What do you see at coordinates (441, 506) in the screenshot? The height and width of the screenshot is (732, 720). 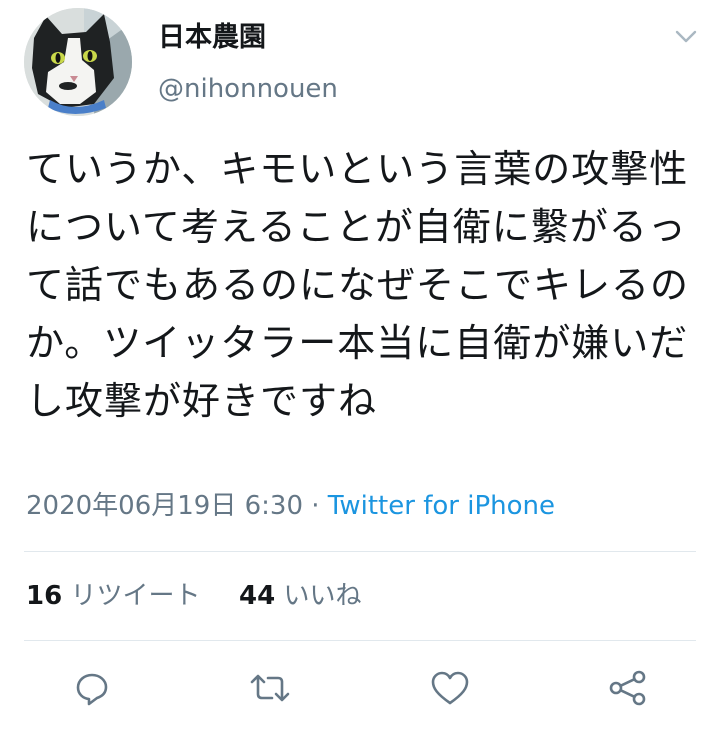 I see `tweet-source-link: Twitter for iPhone` at bounding box center [441, 506].